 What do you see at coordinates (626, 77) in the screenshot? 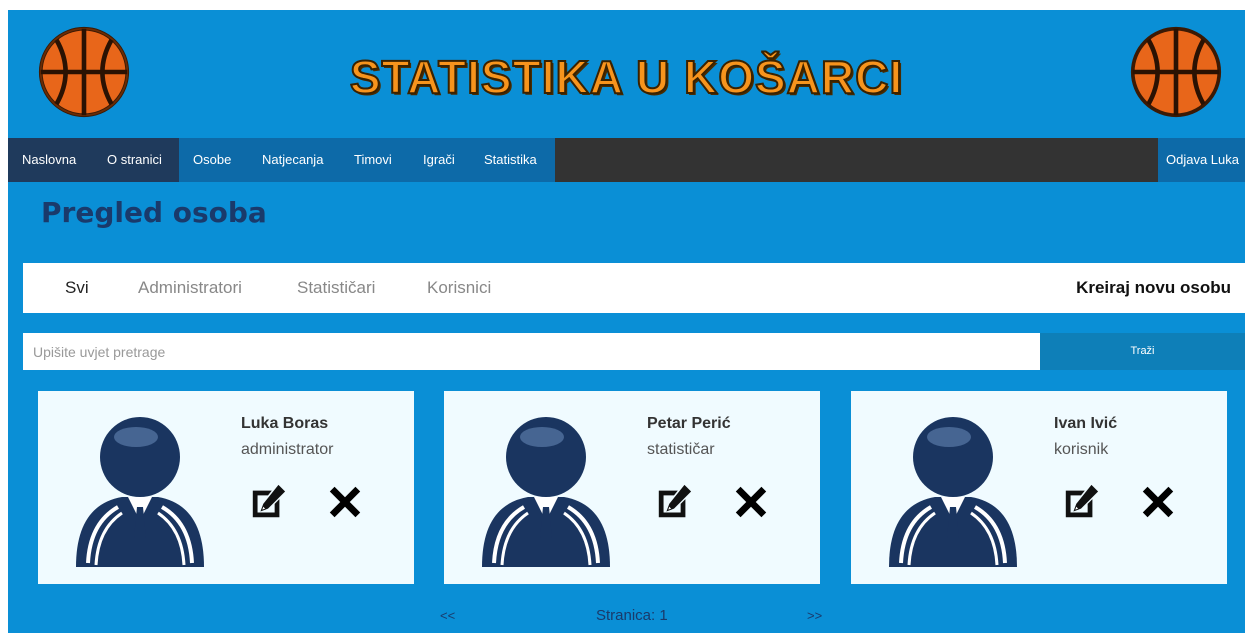
I see `site-title: STATISTIKA U KOŠARCI` at bounding box center [626, 77].